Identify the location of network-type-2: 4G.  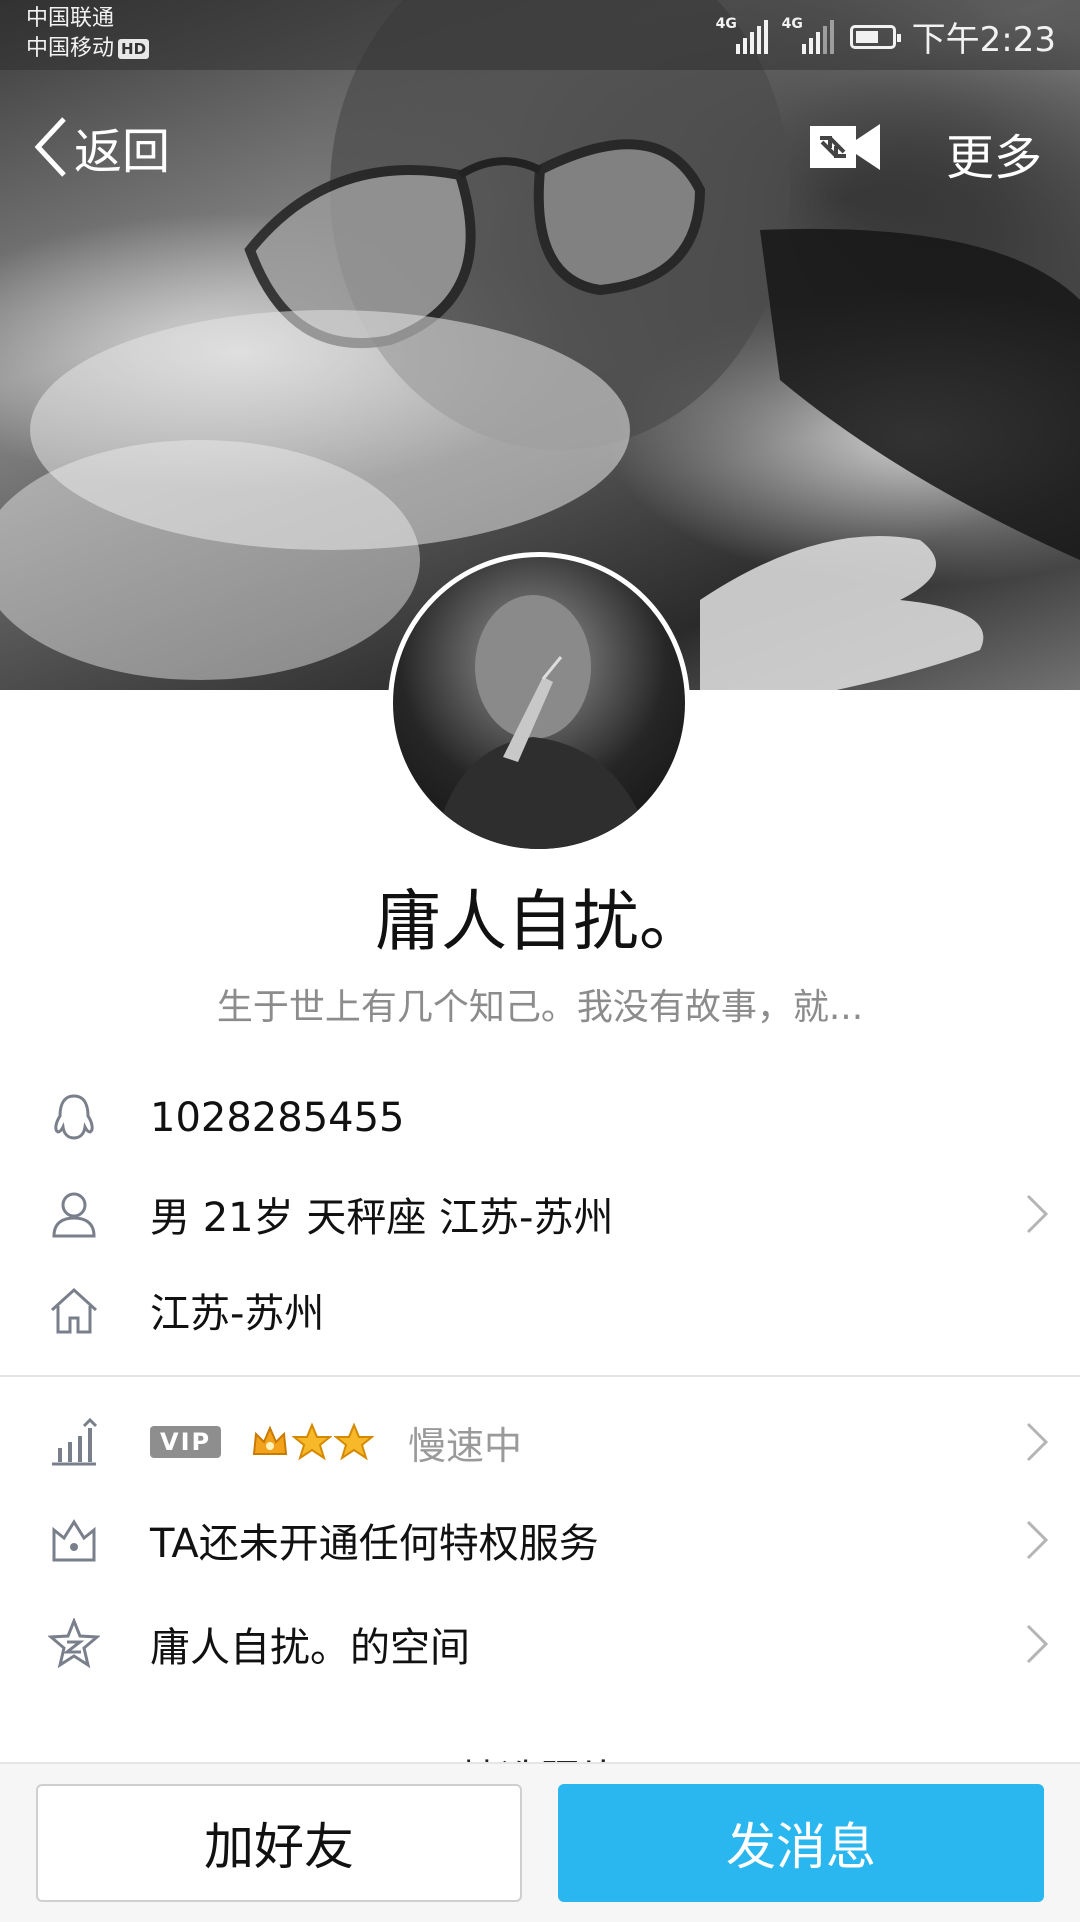
(792, 23).